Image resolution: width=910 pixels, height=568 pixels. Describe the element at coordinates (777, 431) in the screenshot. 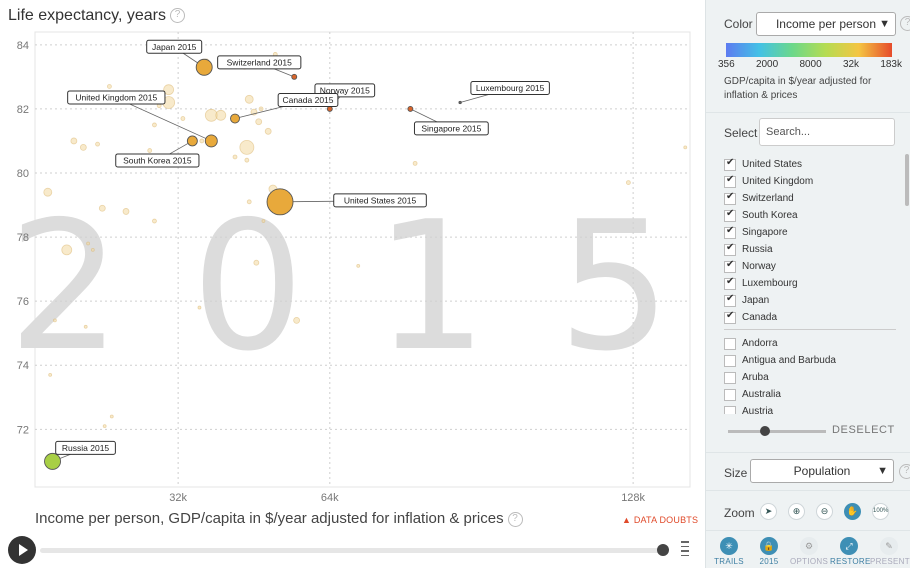

I see `opacity-slider` at that location.